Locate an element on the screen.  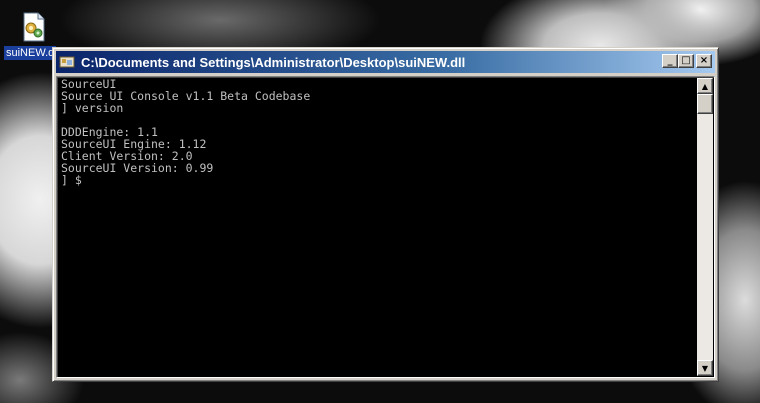
minimize-button: _ is located at coordinates (670, 61).